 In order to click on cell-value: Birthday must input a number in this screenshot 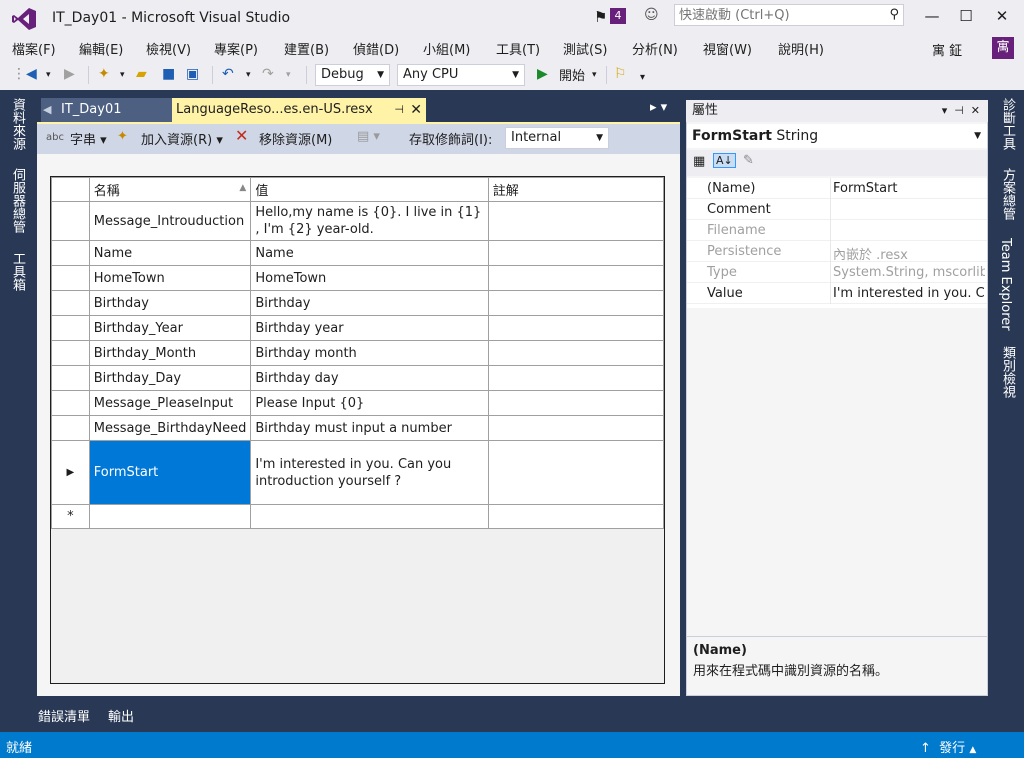, I will do `click(369, 428)`.